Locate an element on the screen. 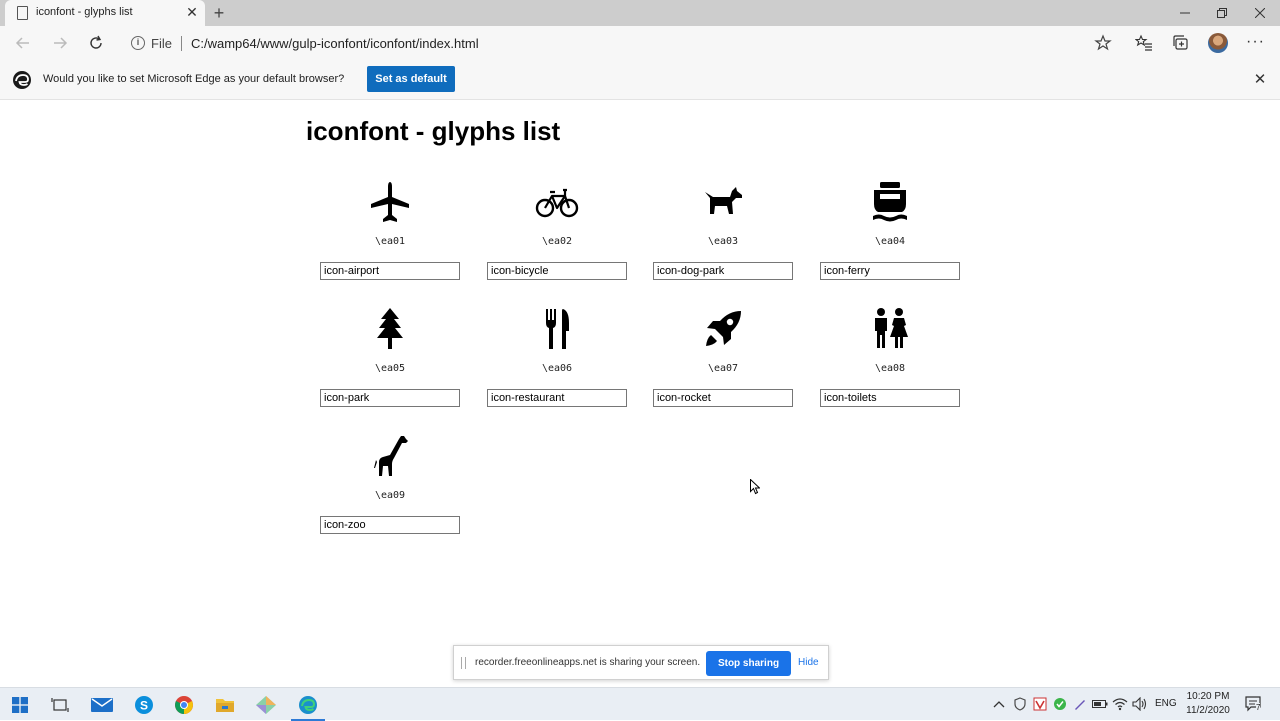 Image resolution: width=1280 pixels, height=721 pixels. skype-icon: S is located at coordinates (144, 704).